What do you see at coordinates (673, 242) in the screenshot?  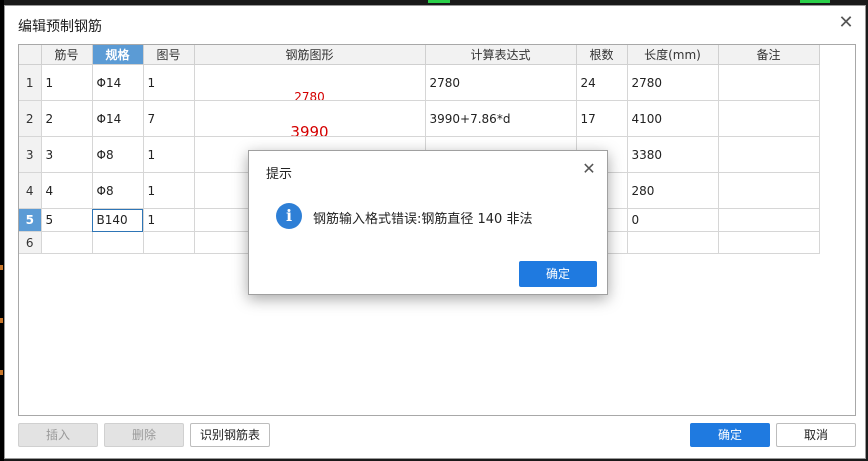 I see `cell-length` at bounding box center [673, 242].